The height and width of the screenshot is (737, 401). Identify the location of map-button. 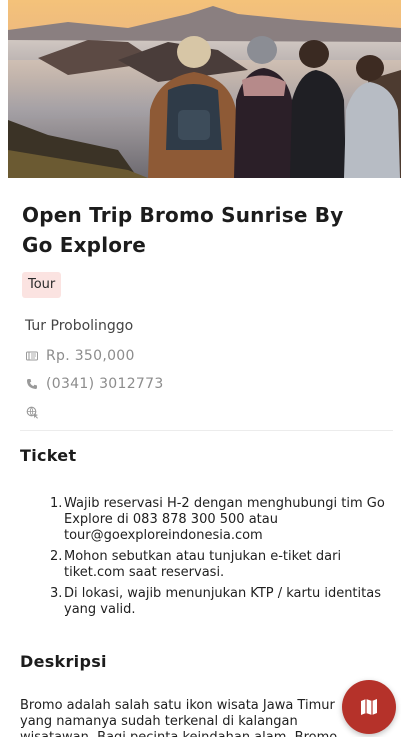
(369, 707).